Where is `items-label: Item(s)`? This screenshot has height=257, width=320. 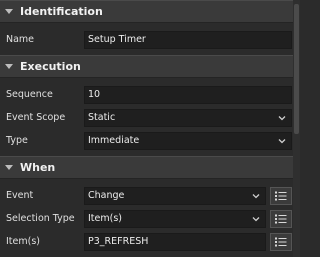 items-label: Item(s) is located at coordinates (23, 241).